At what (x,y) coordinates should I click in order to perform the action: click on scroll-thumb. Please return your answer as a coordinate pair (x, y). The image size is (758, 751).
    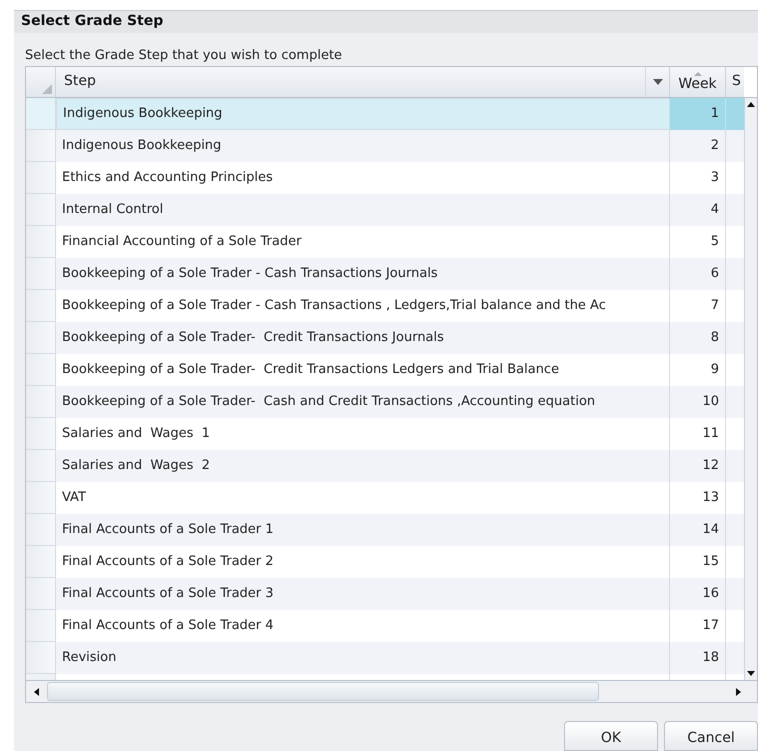
    Looking at the image, I should click on (323, 691).